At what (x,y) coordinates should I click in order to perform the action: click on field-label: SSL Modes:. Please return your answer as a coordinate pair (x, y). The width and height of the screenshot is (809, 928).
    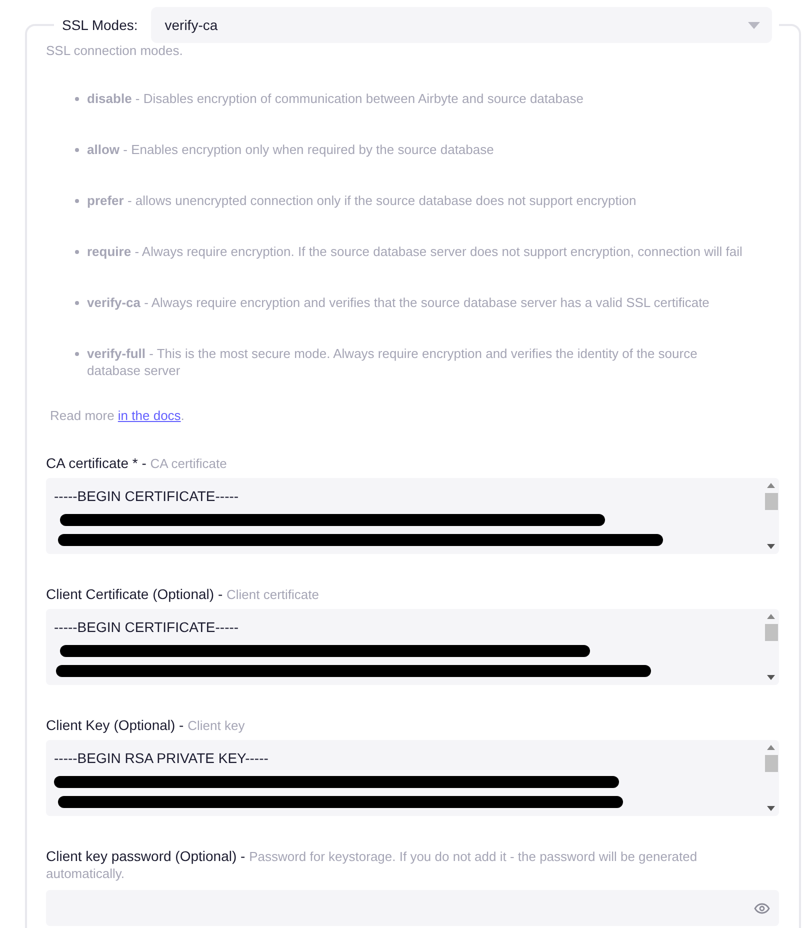
    Looking at the image, I should click on (100, 25).